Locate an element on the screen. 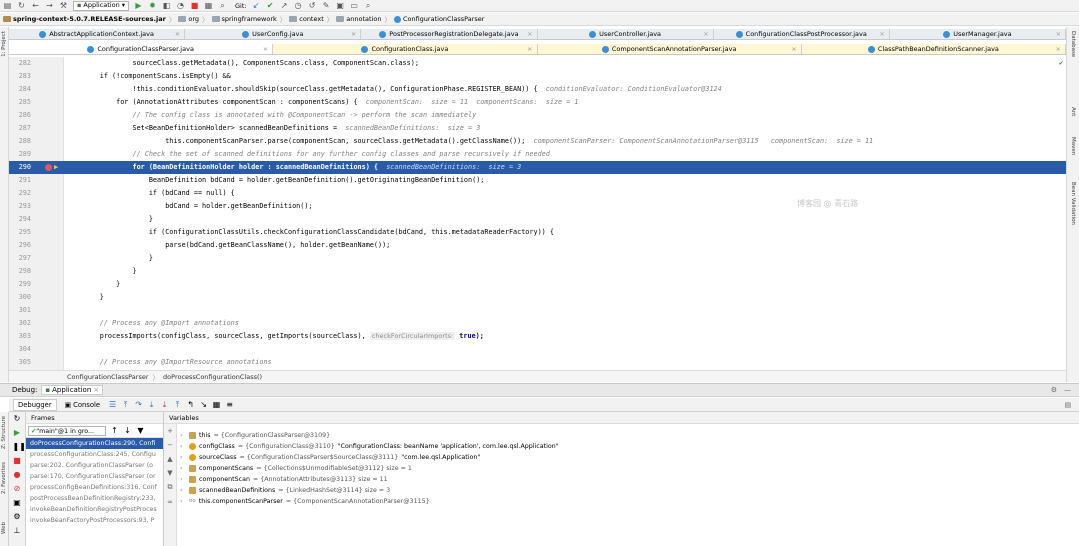 Image resolution: width=1079 pixels, height=546 pixels. trace-icon: ≡ is located at coordinates (229, 404).